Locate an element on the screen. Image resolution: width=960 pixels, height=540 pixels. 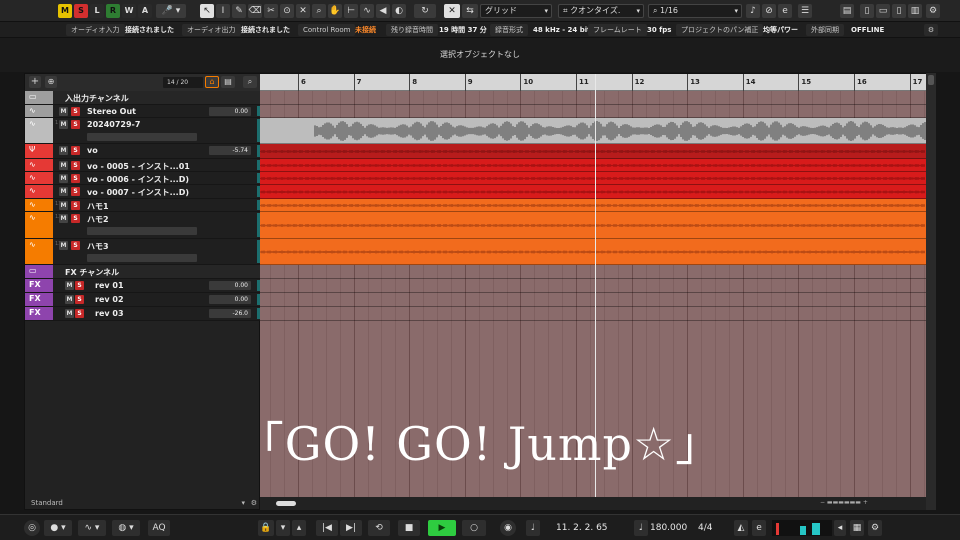
left-zone-icon: ▯ is located at coordinates (867, 11).